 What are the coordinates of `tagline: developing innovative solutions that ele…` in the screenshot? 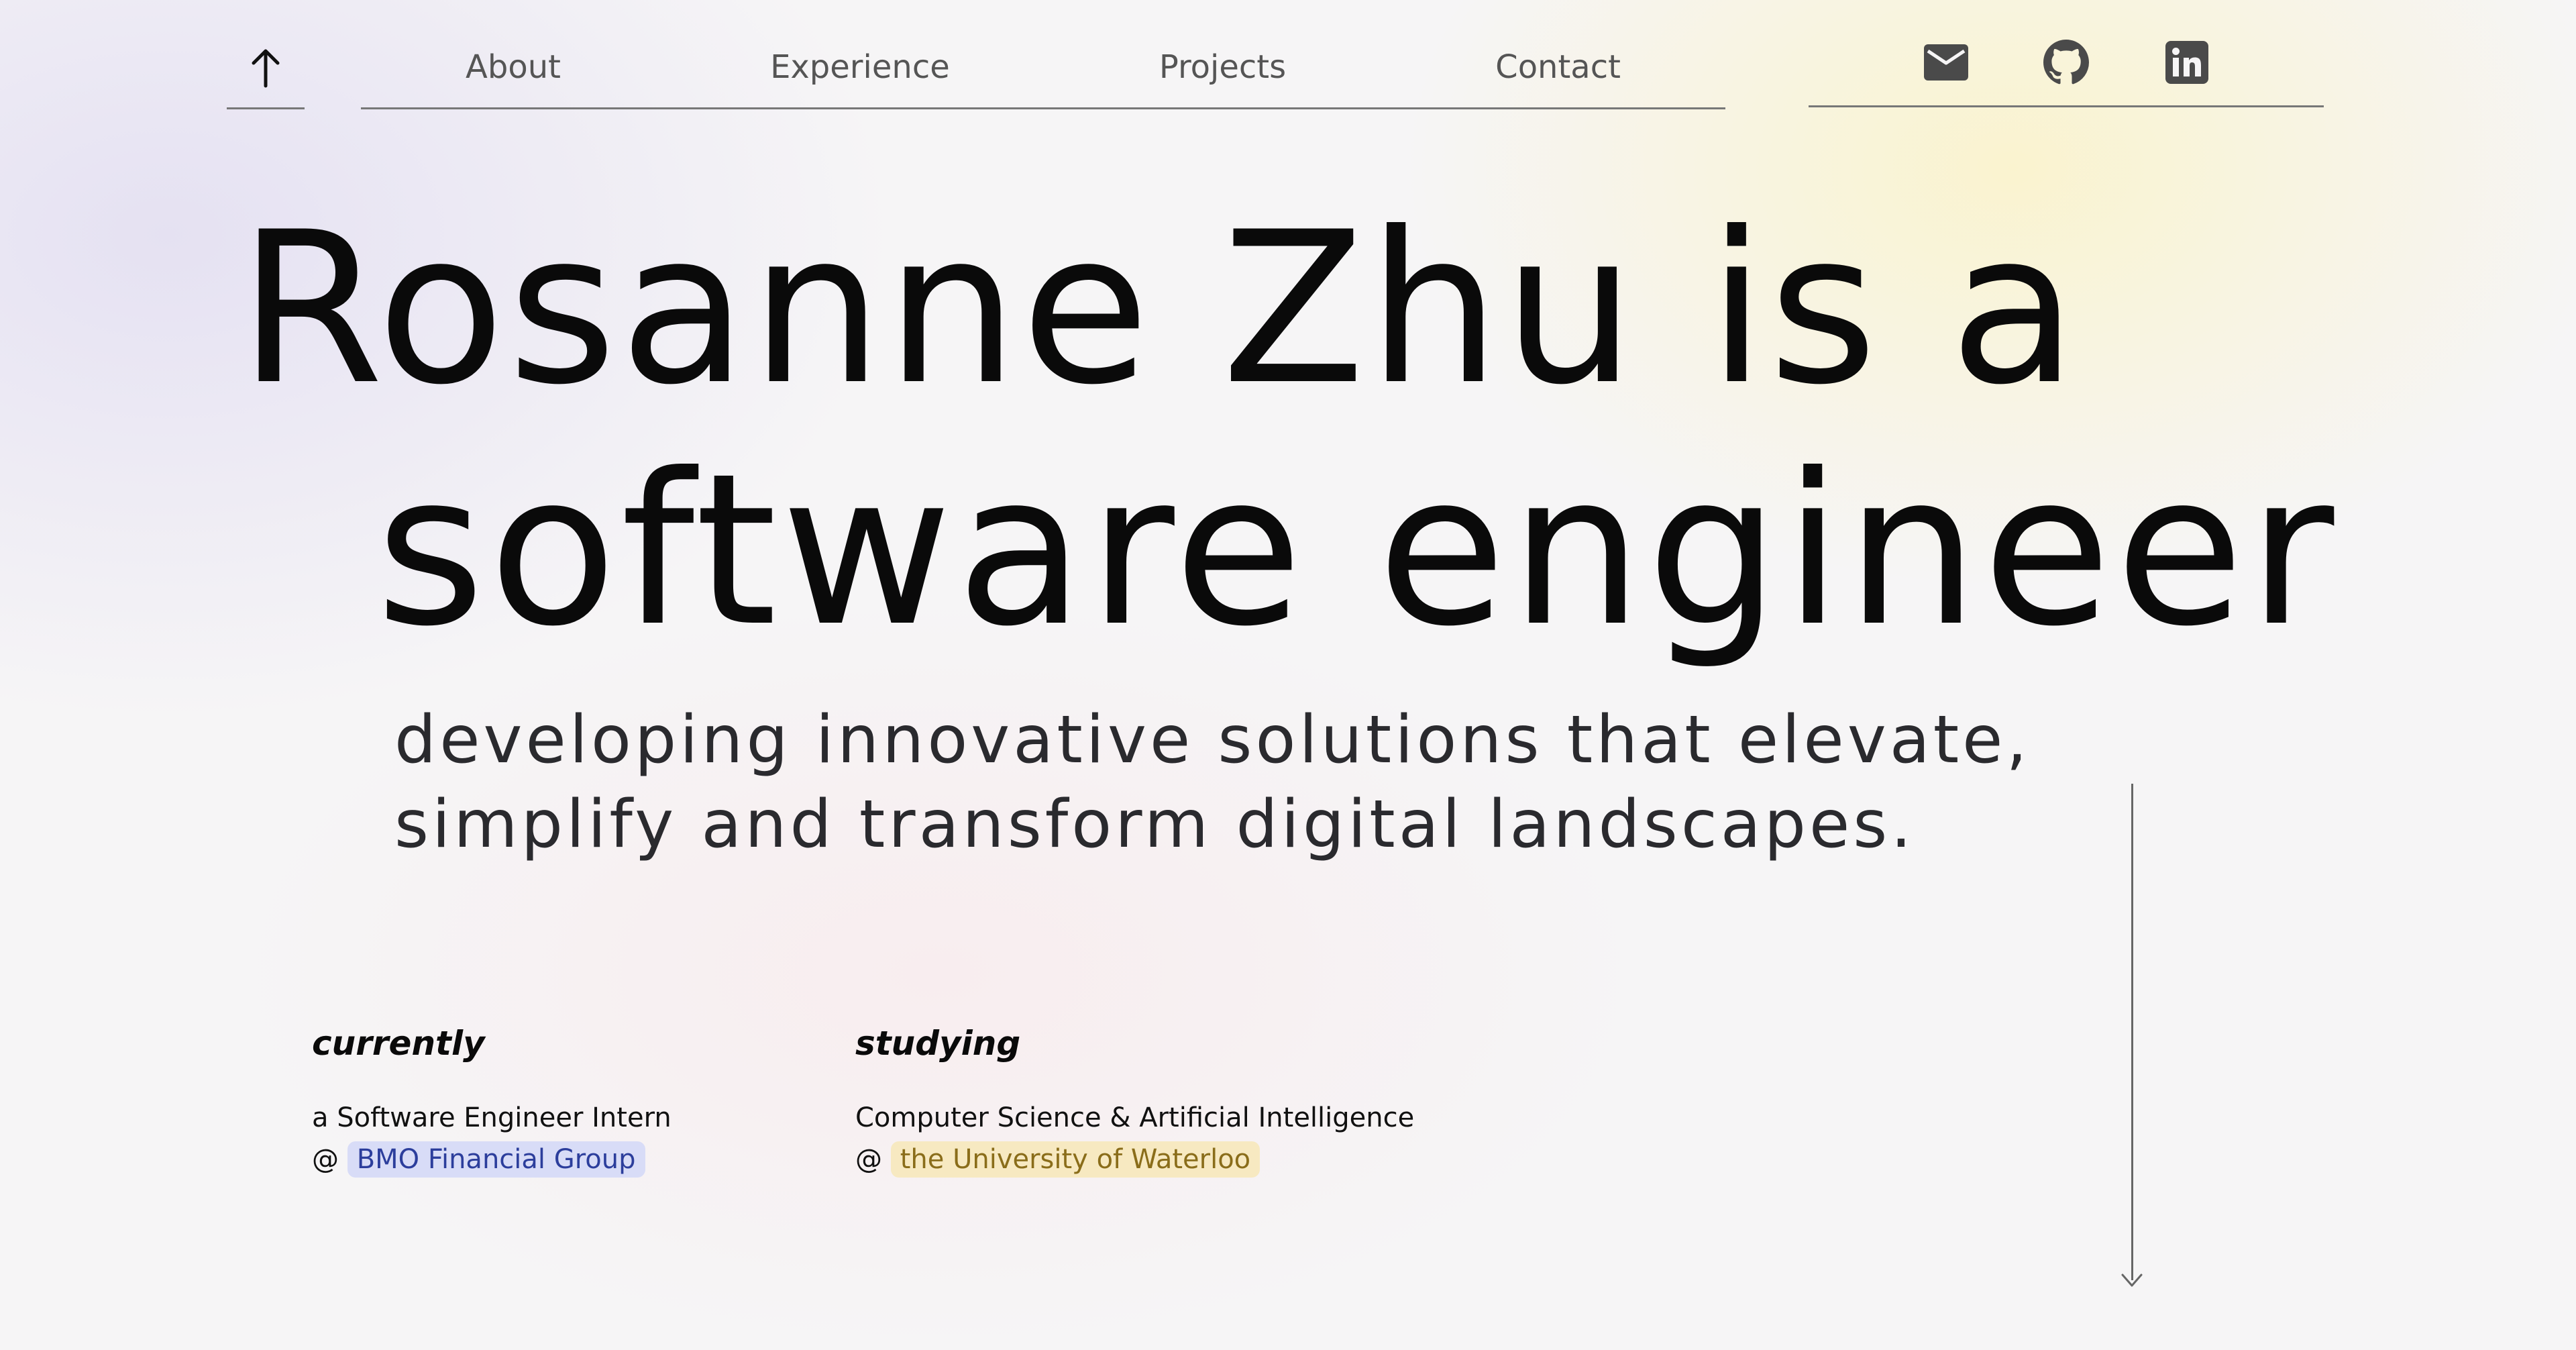 It's located at (1266, 782).